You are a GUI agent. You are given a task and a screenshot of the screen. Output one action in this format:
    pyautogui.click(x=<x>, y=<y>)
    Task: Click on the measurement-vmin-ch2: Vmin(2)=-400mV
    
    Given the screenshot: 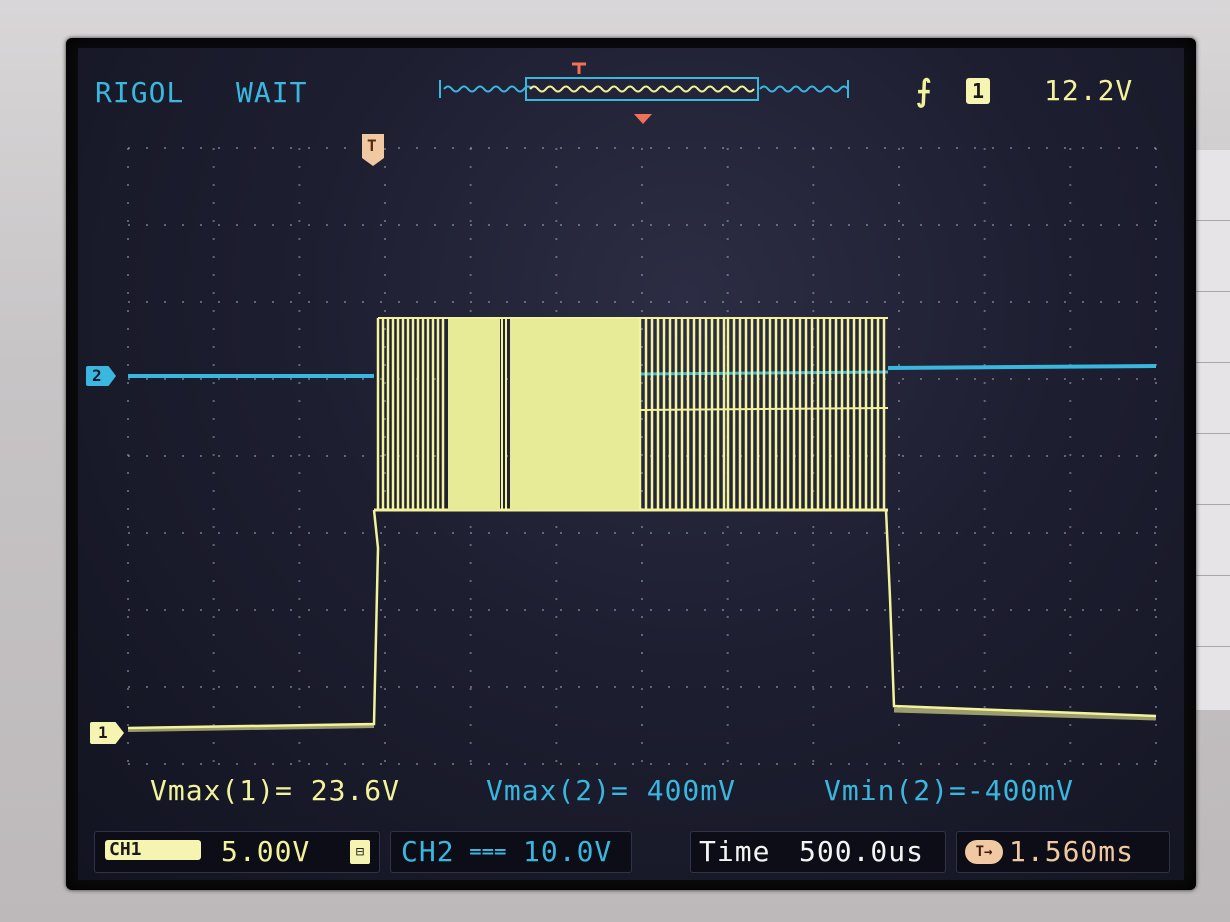 What is the action you would take?
    pyautogui.click(x=949, y=790)
    